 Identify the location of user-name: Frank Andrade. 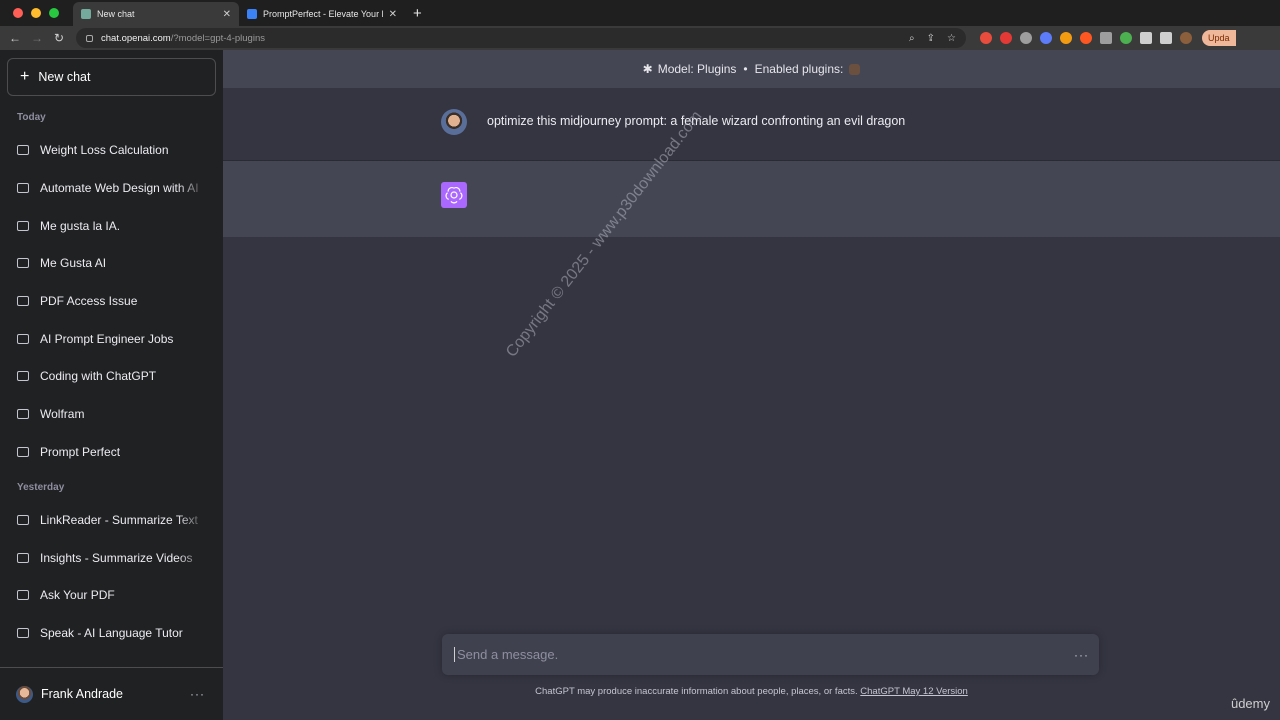
(82, 694).